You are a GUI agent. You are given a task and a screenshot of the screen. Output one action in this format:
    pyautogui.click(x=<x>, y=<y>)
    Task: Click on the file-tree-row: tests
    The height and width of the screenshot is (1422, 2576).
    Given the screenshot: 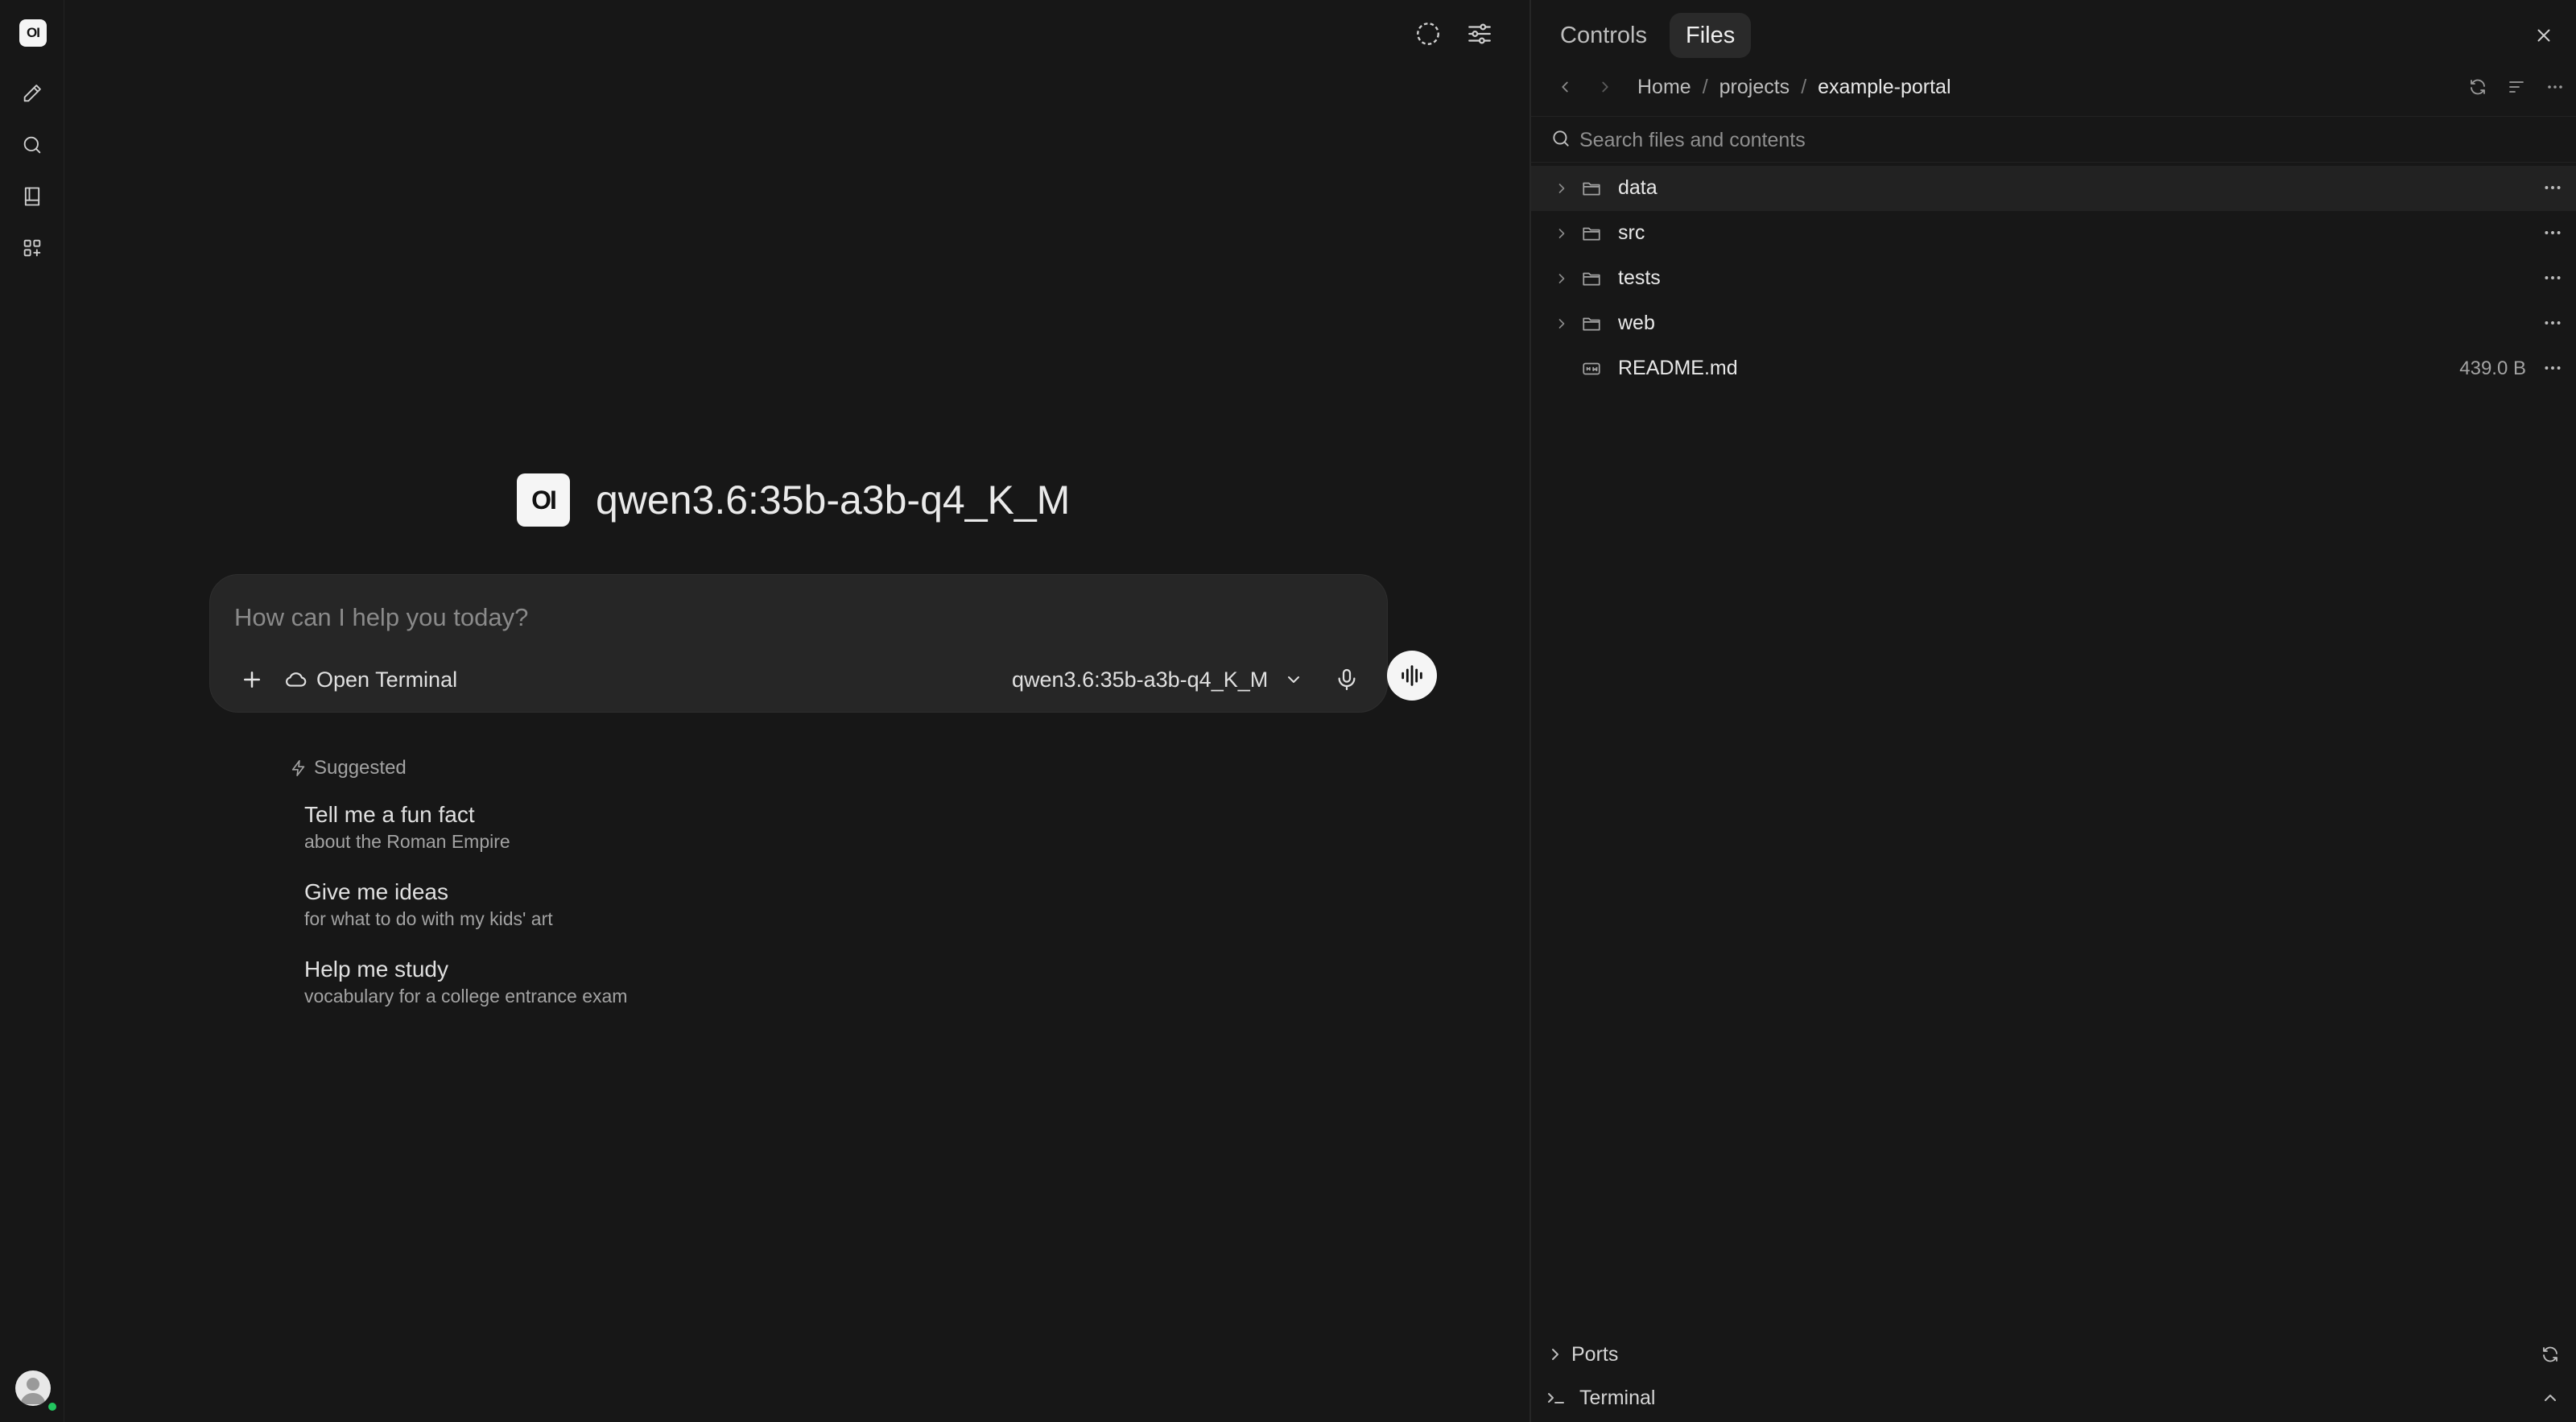 What is the action you would take?
    pyautogui.click(x=2053, y=278)
    